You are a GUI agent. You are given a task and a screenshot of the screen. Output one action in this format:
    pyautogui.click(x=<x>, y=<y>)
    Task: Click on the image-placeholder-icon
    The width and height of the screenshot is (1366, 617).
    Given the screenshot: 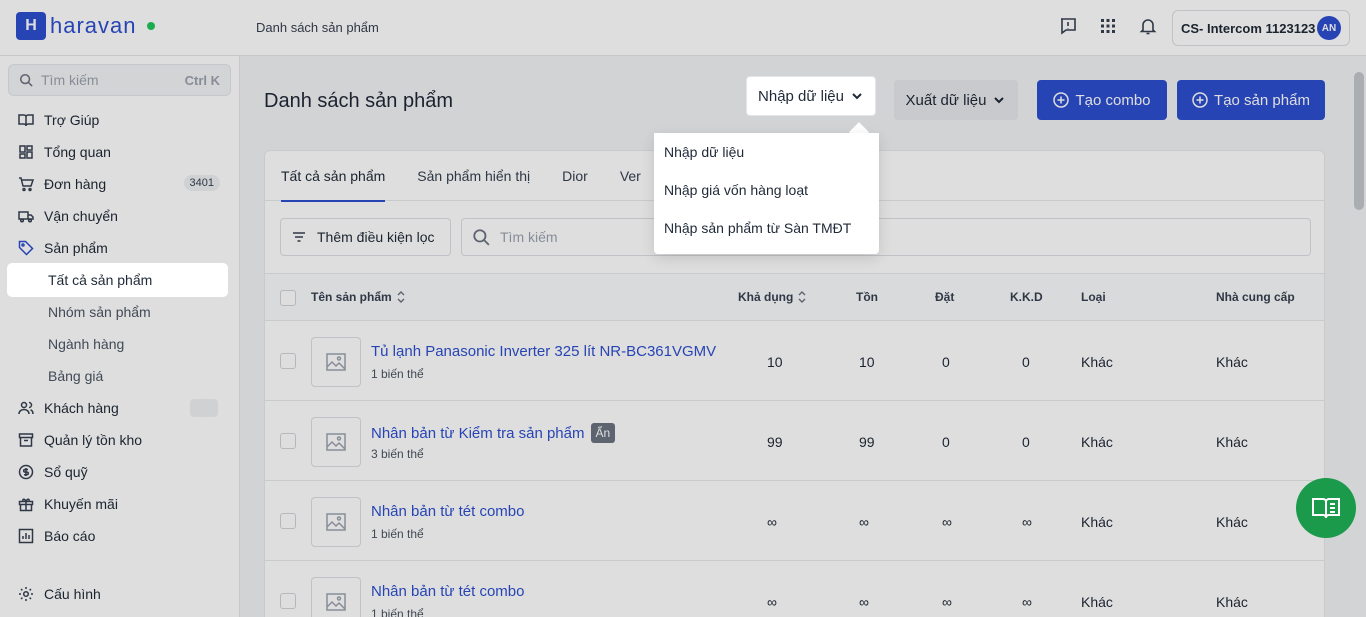 What is the action you would take?
    pyautogui.click(x=336, y=362)
    